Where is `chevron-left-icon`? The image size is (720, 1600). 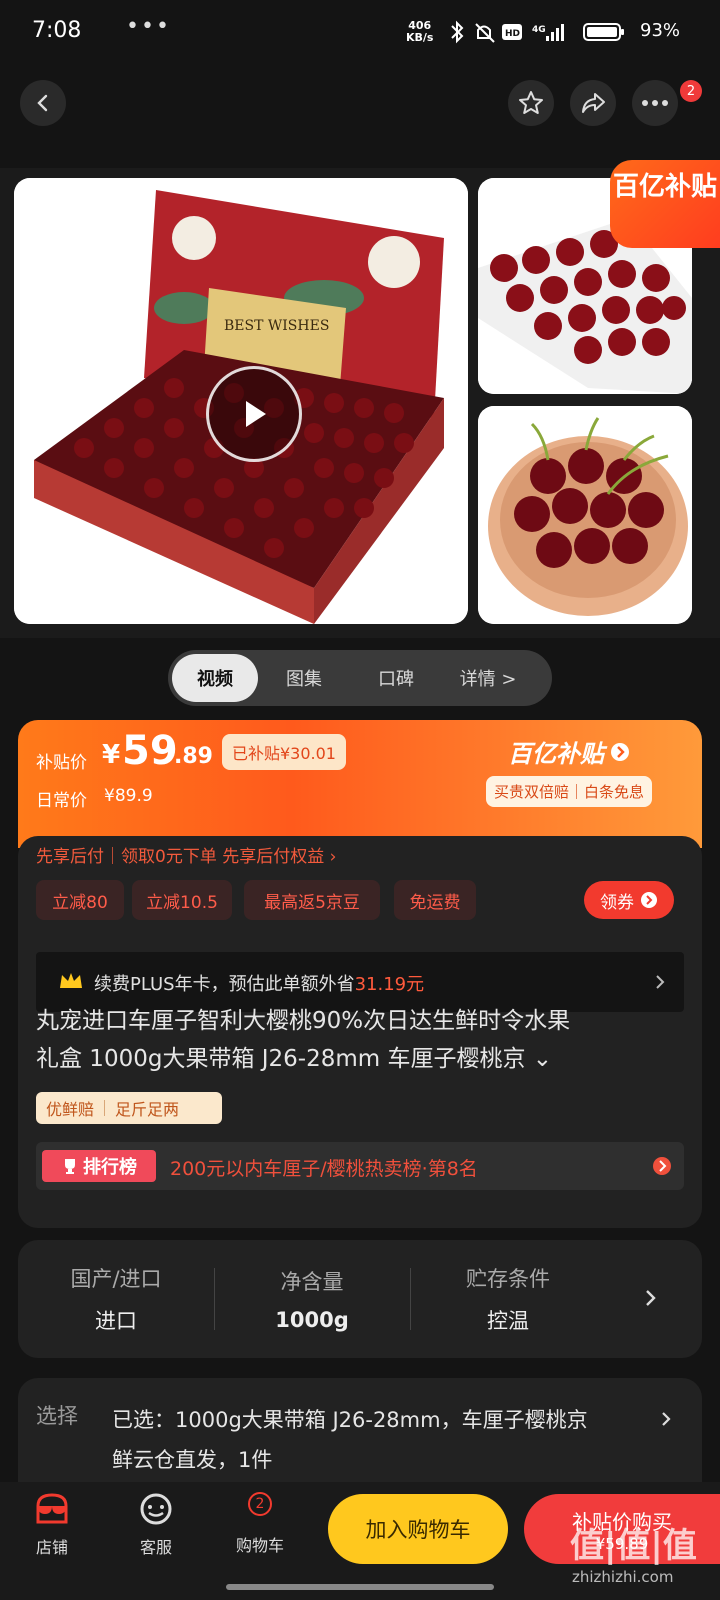 chevron-left-icon is located at coordinates (42, 103).